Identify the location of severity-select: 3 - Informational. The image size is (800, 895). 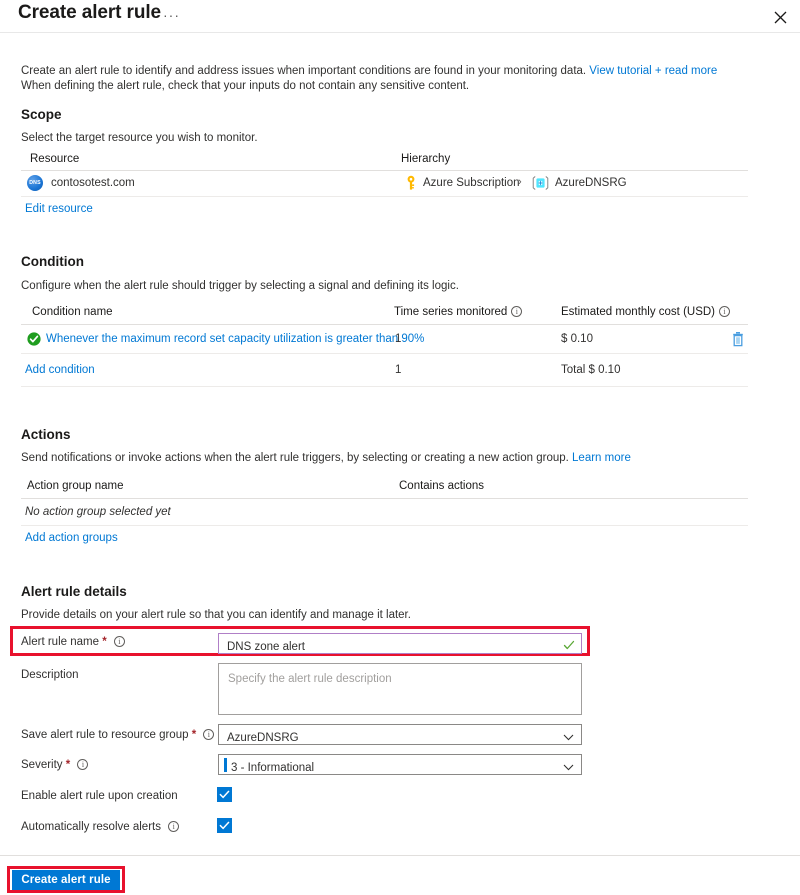
(400, 764).